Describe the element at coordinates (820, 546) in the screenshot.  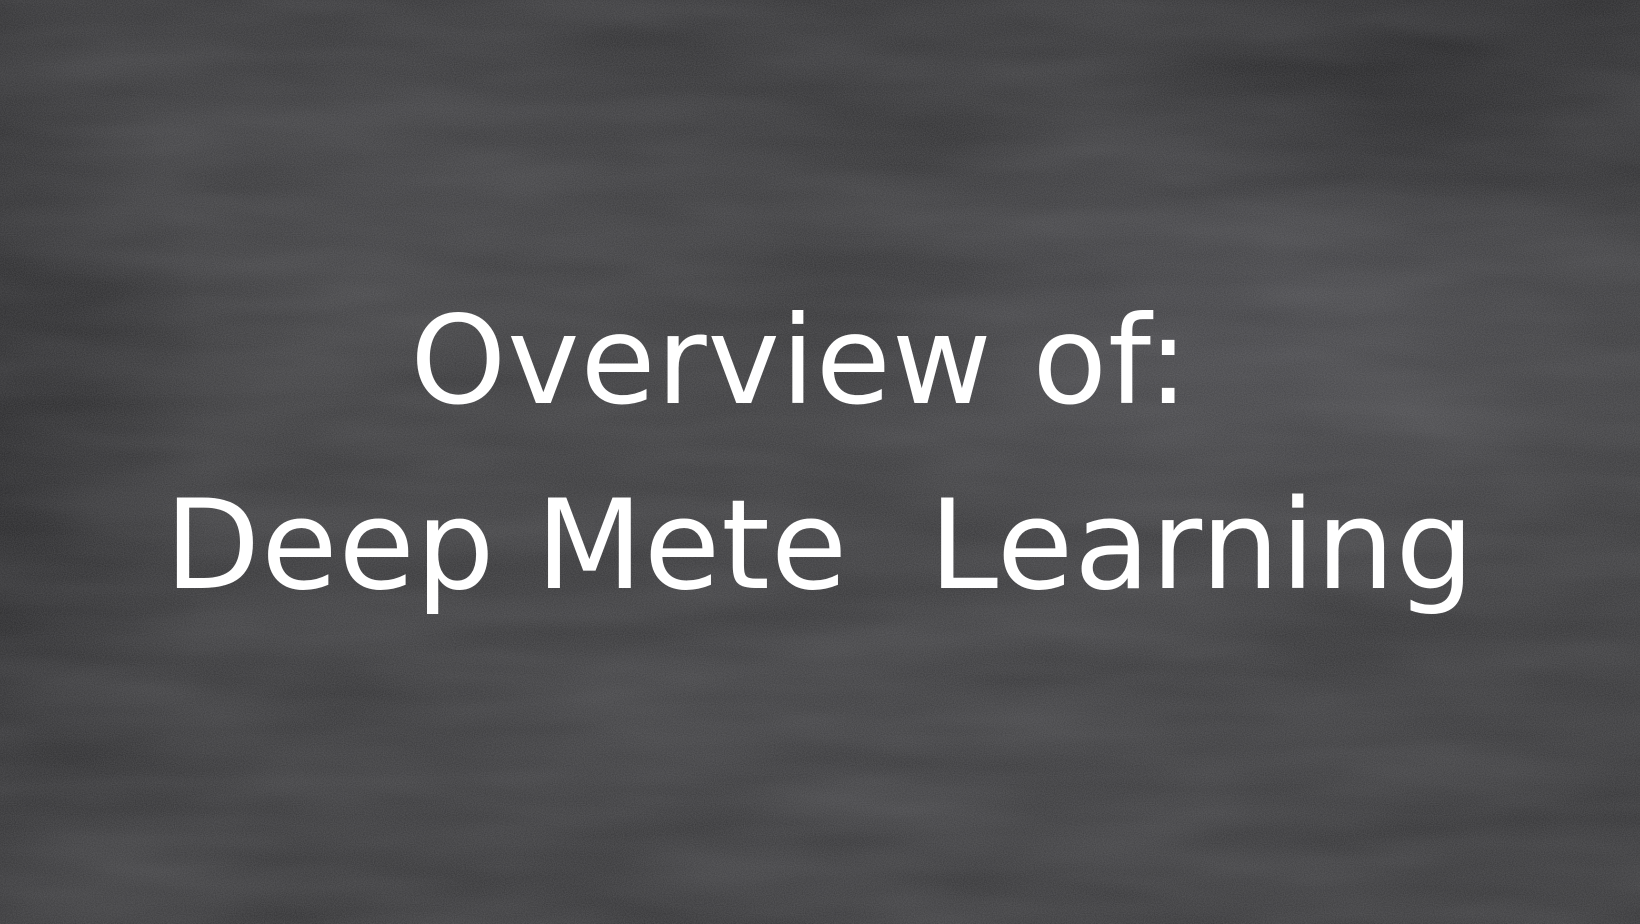
I see `slide-title-line-2: Deep Mete Learning` at that location.